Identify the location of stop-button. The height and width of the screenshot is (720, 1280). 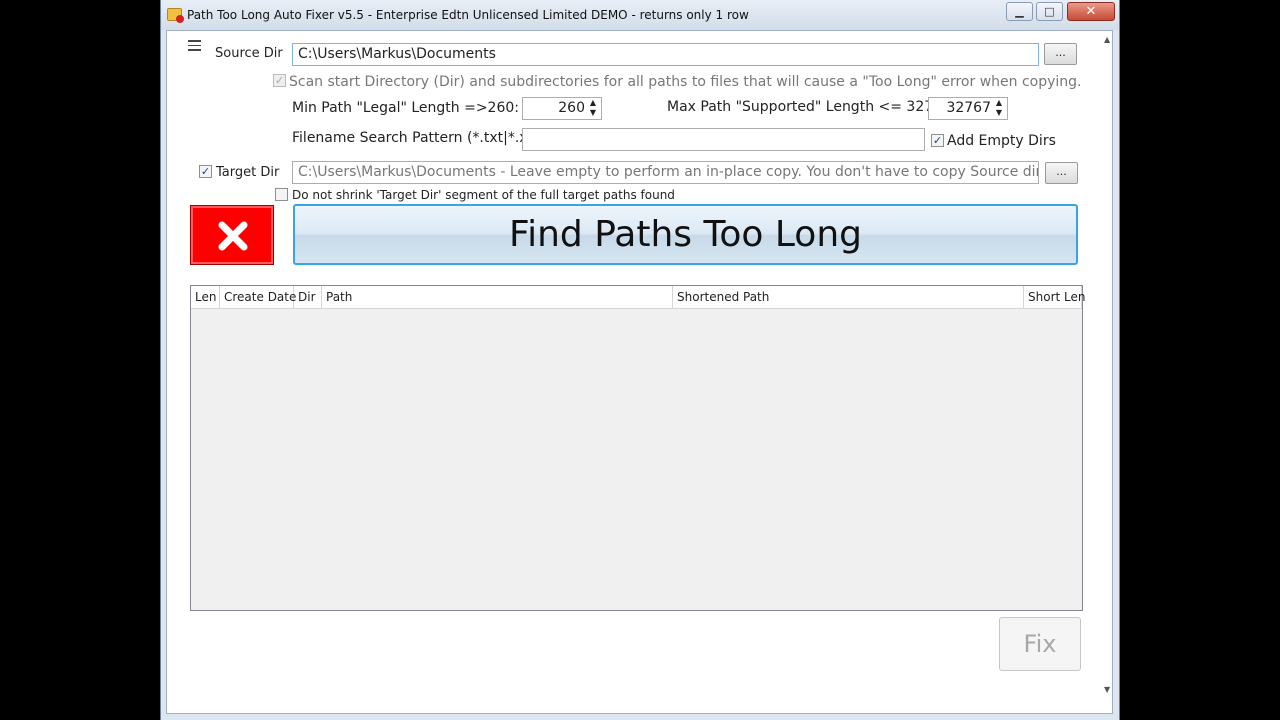
(232, 235).